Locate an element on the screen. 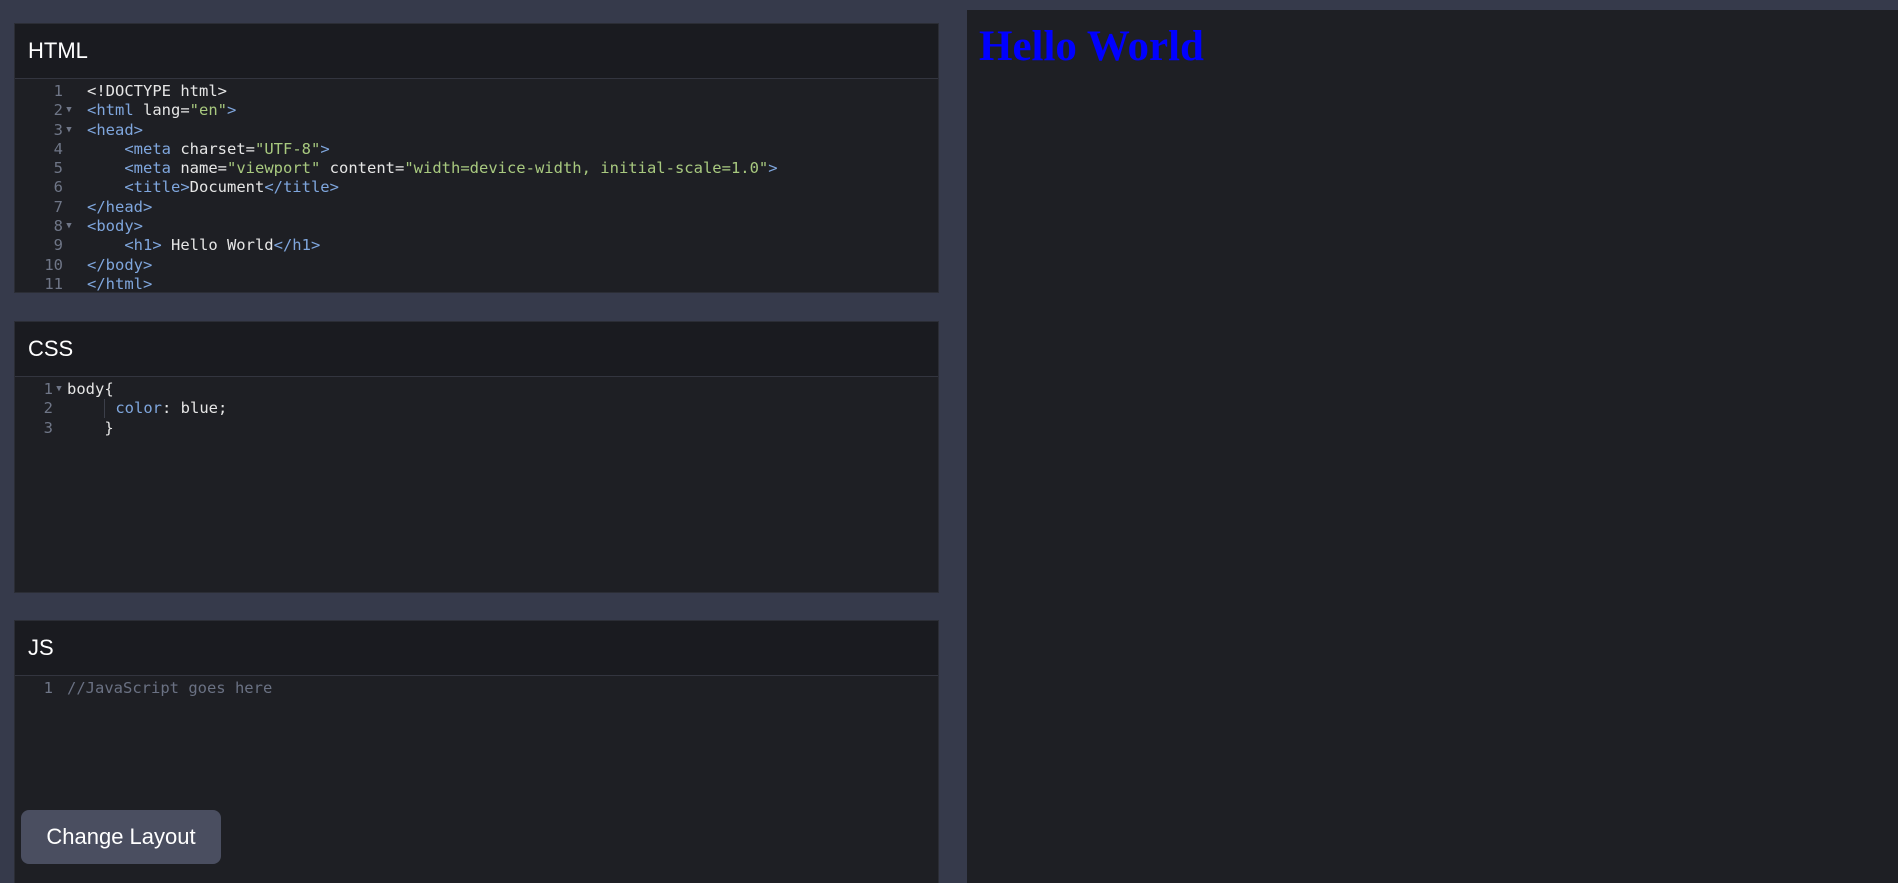 The height and width of the screenshot is (883, 1898). line-number: 9 is located at coordinates (58, 245).